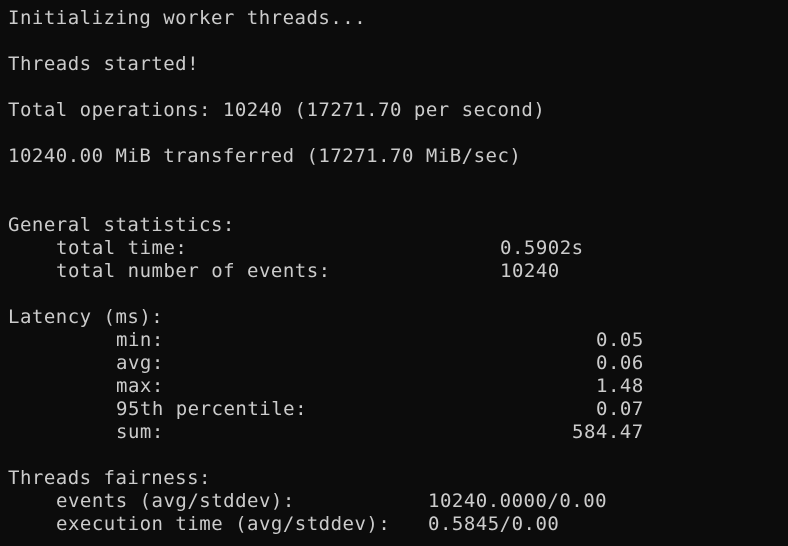 The width and height of the screenshot is (788, 546). What do you see at coordinates (86, 317) in the screenshot?
I see `latency-header: Latency (ms):` at bounding box center [86, 317].